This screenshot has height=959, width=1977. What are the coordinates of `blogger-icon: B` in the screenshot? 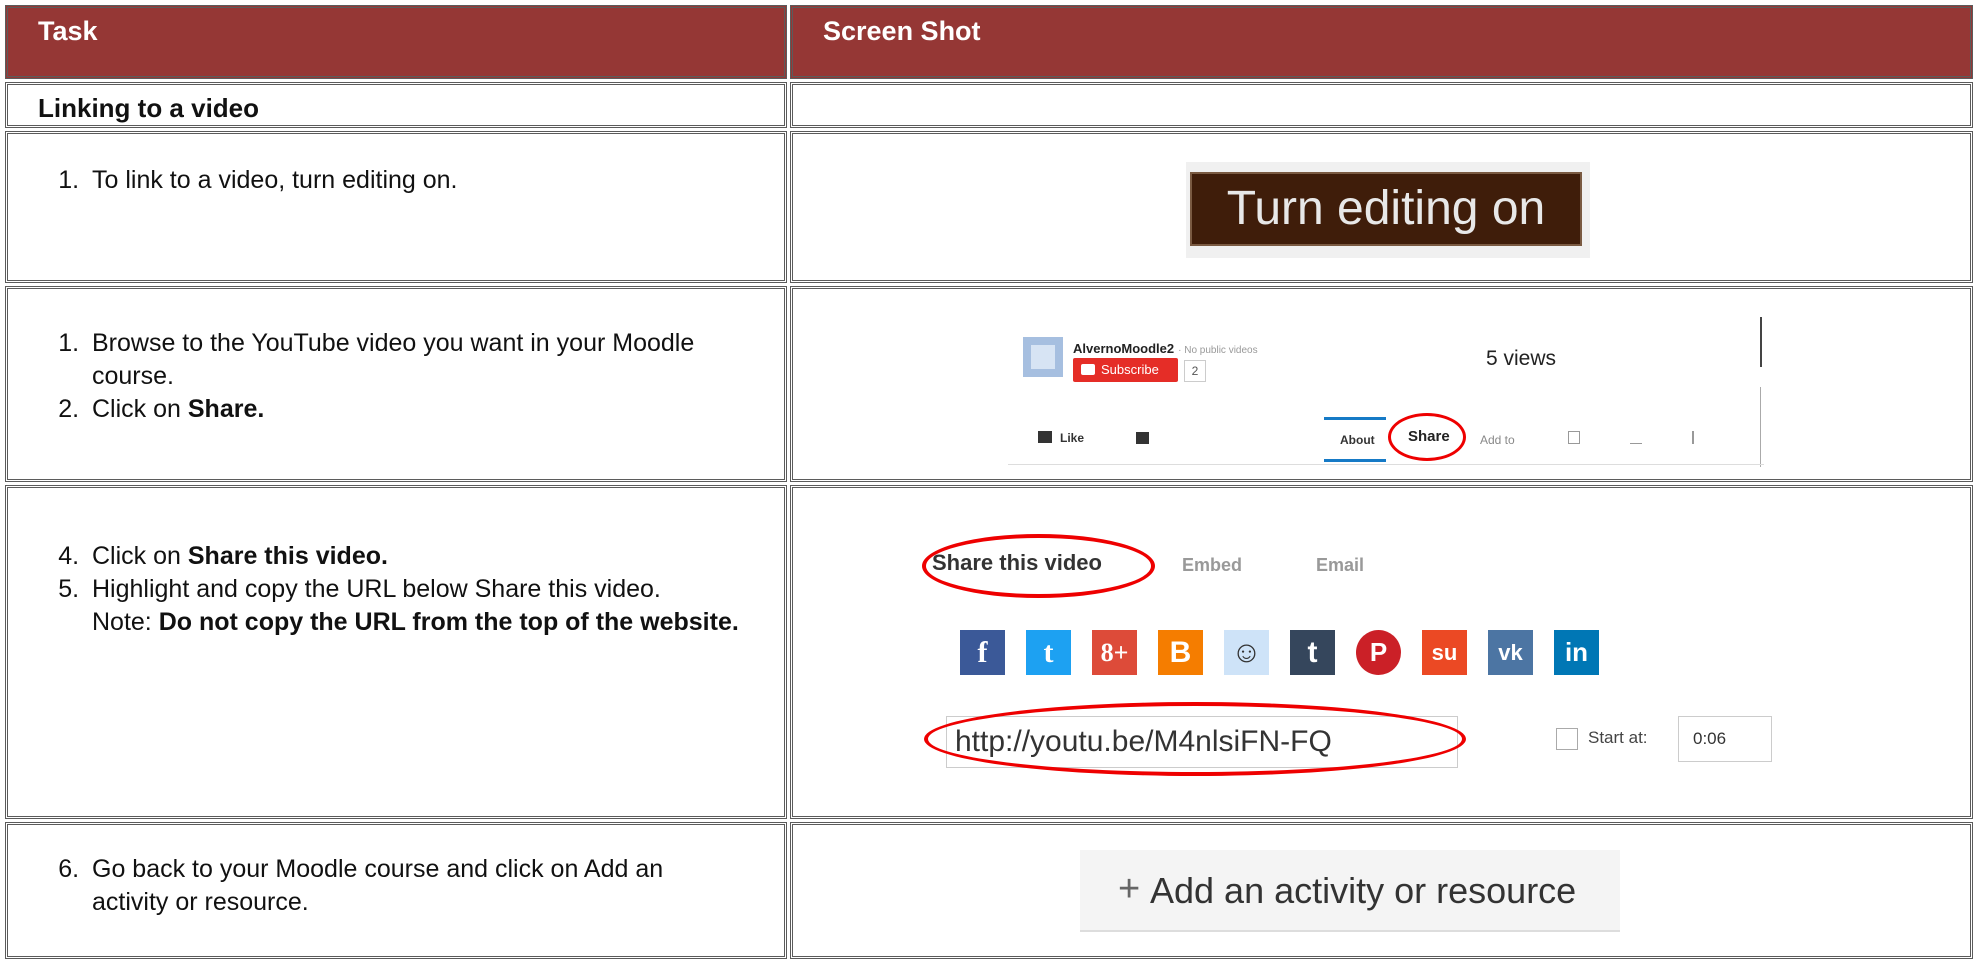 It's located at (1180, 652).